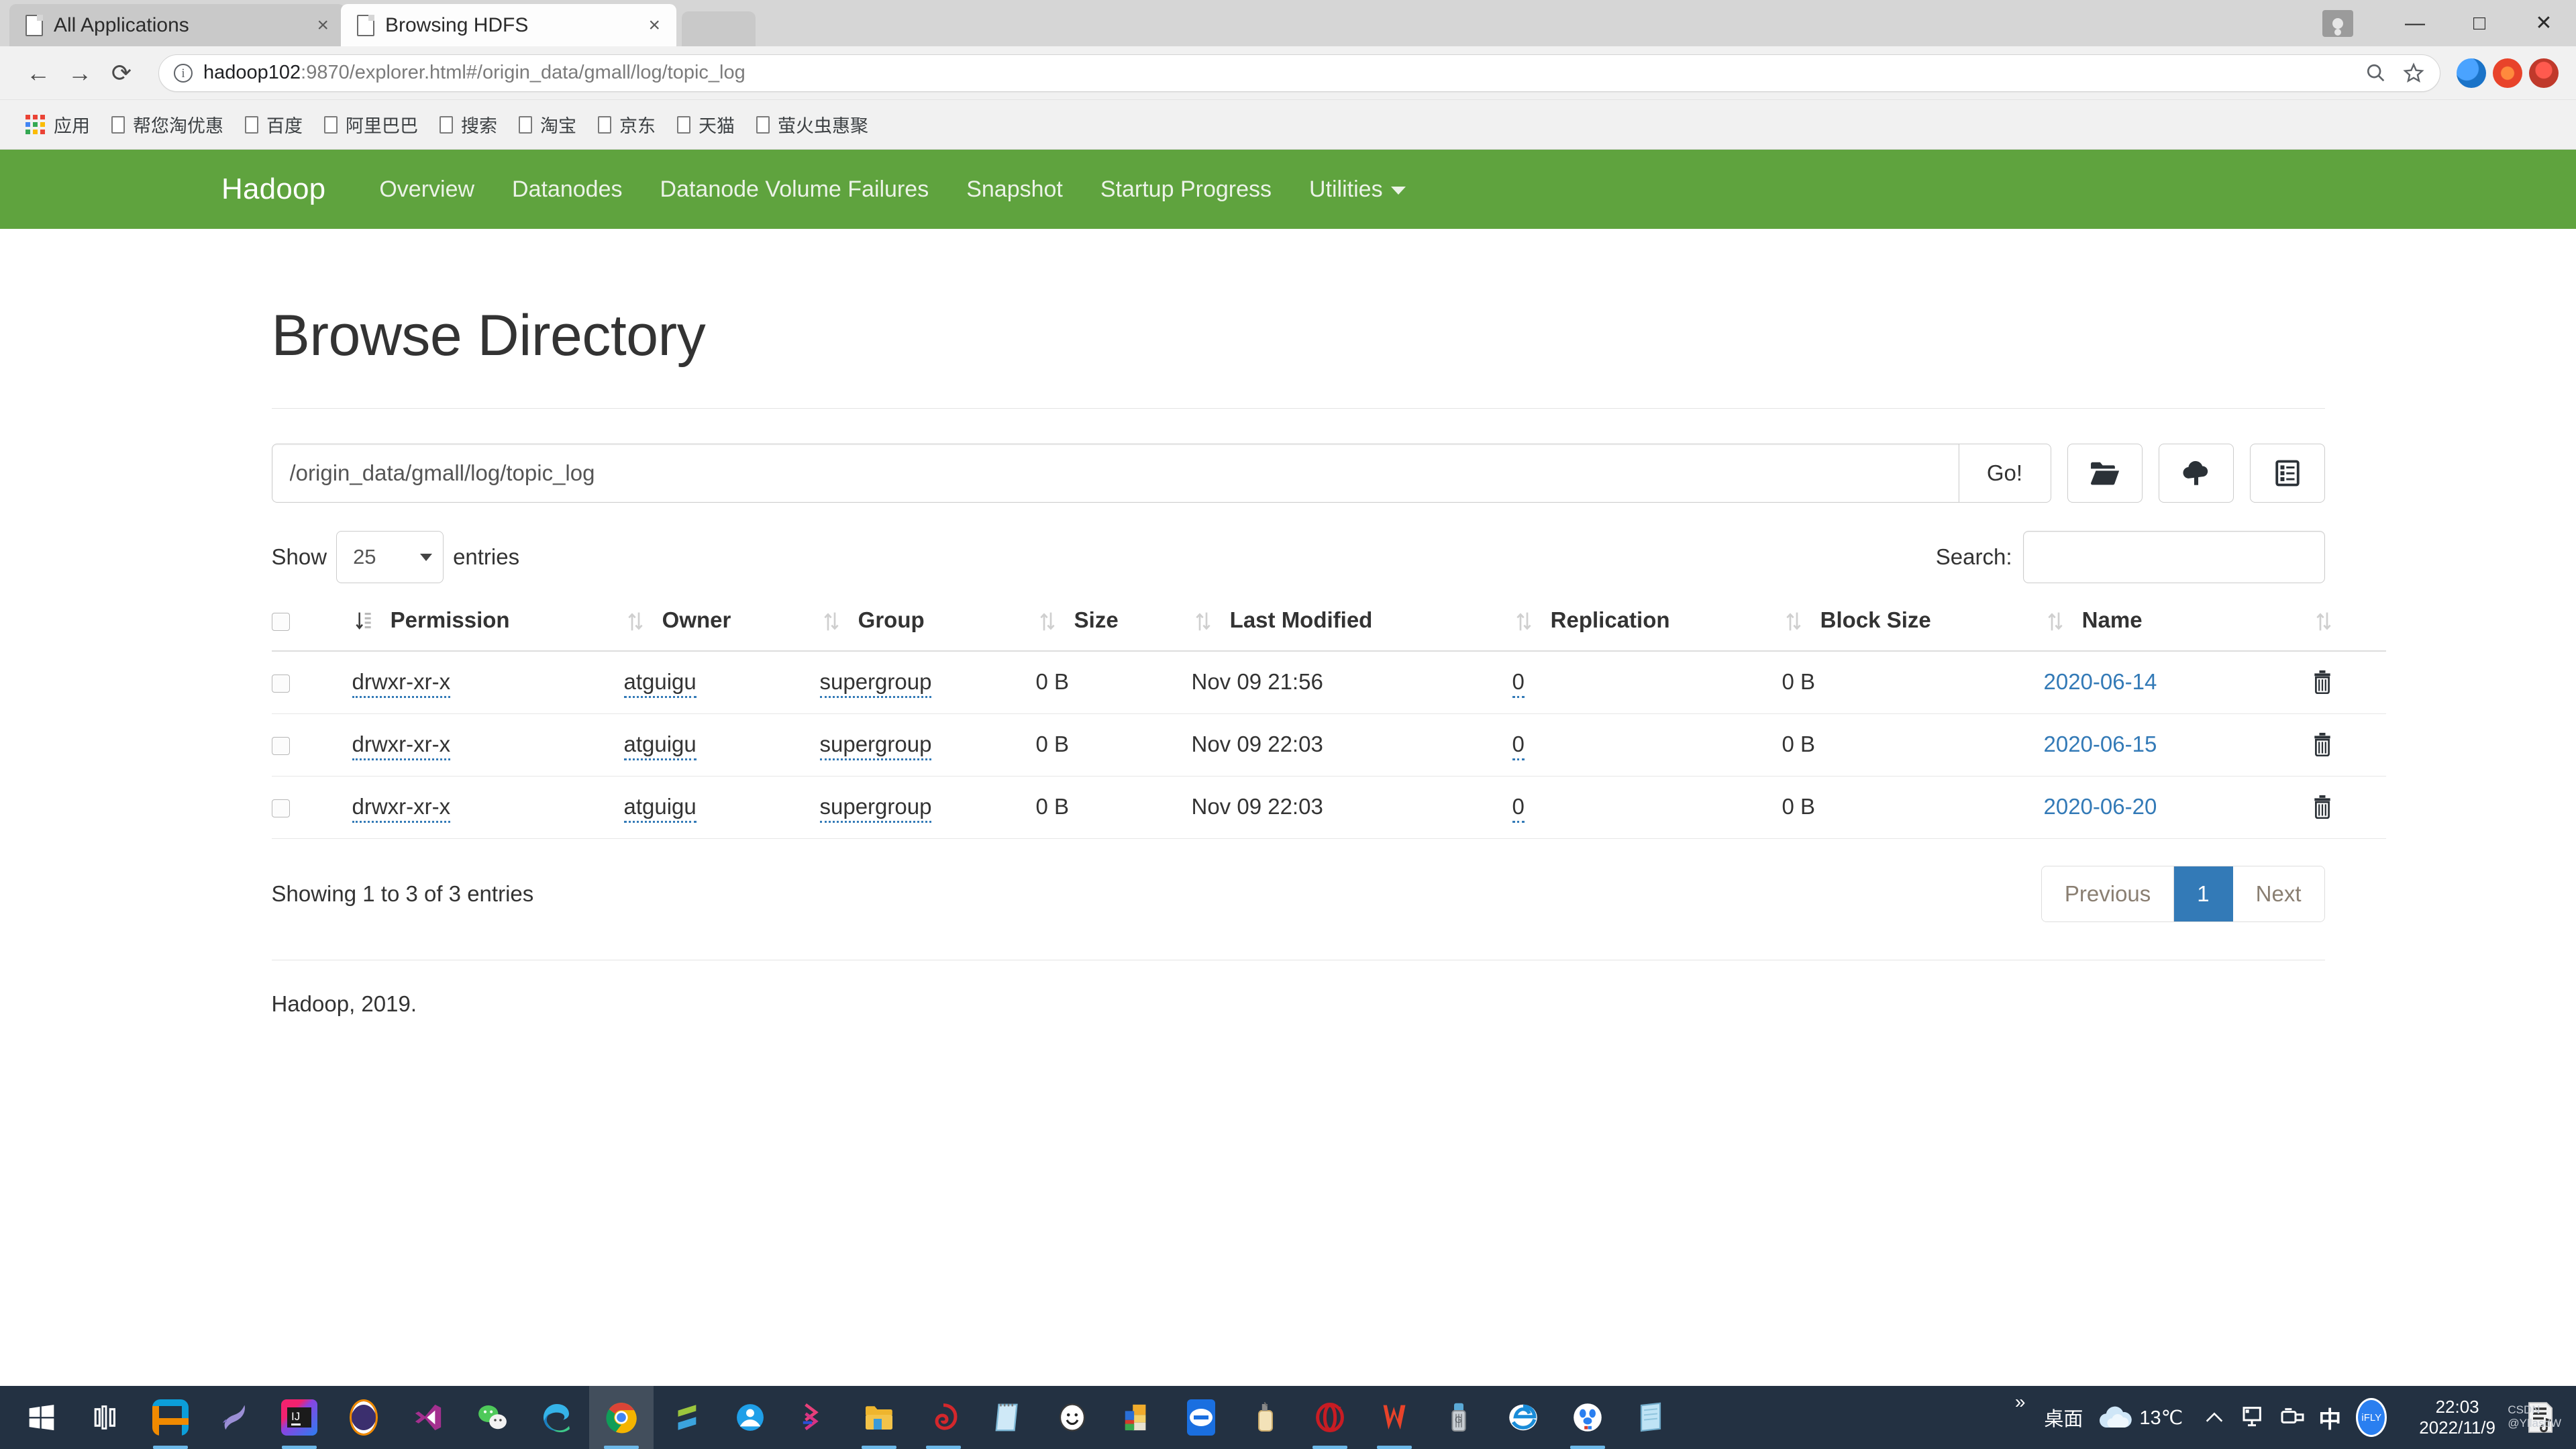 The width and height of the screenshot is (2576, 1449). What do you see at coordinates (1113, 629) in the screenshot?
I see `column-header-size: Size` at bounding box center [1113, 629].